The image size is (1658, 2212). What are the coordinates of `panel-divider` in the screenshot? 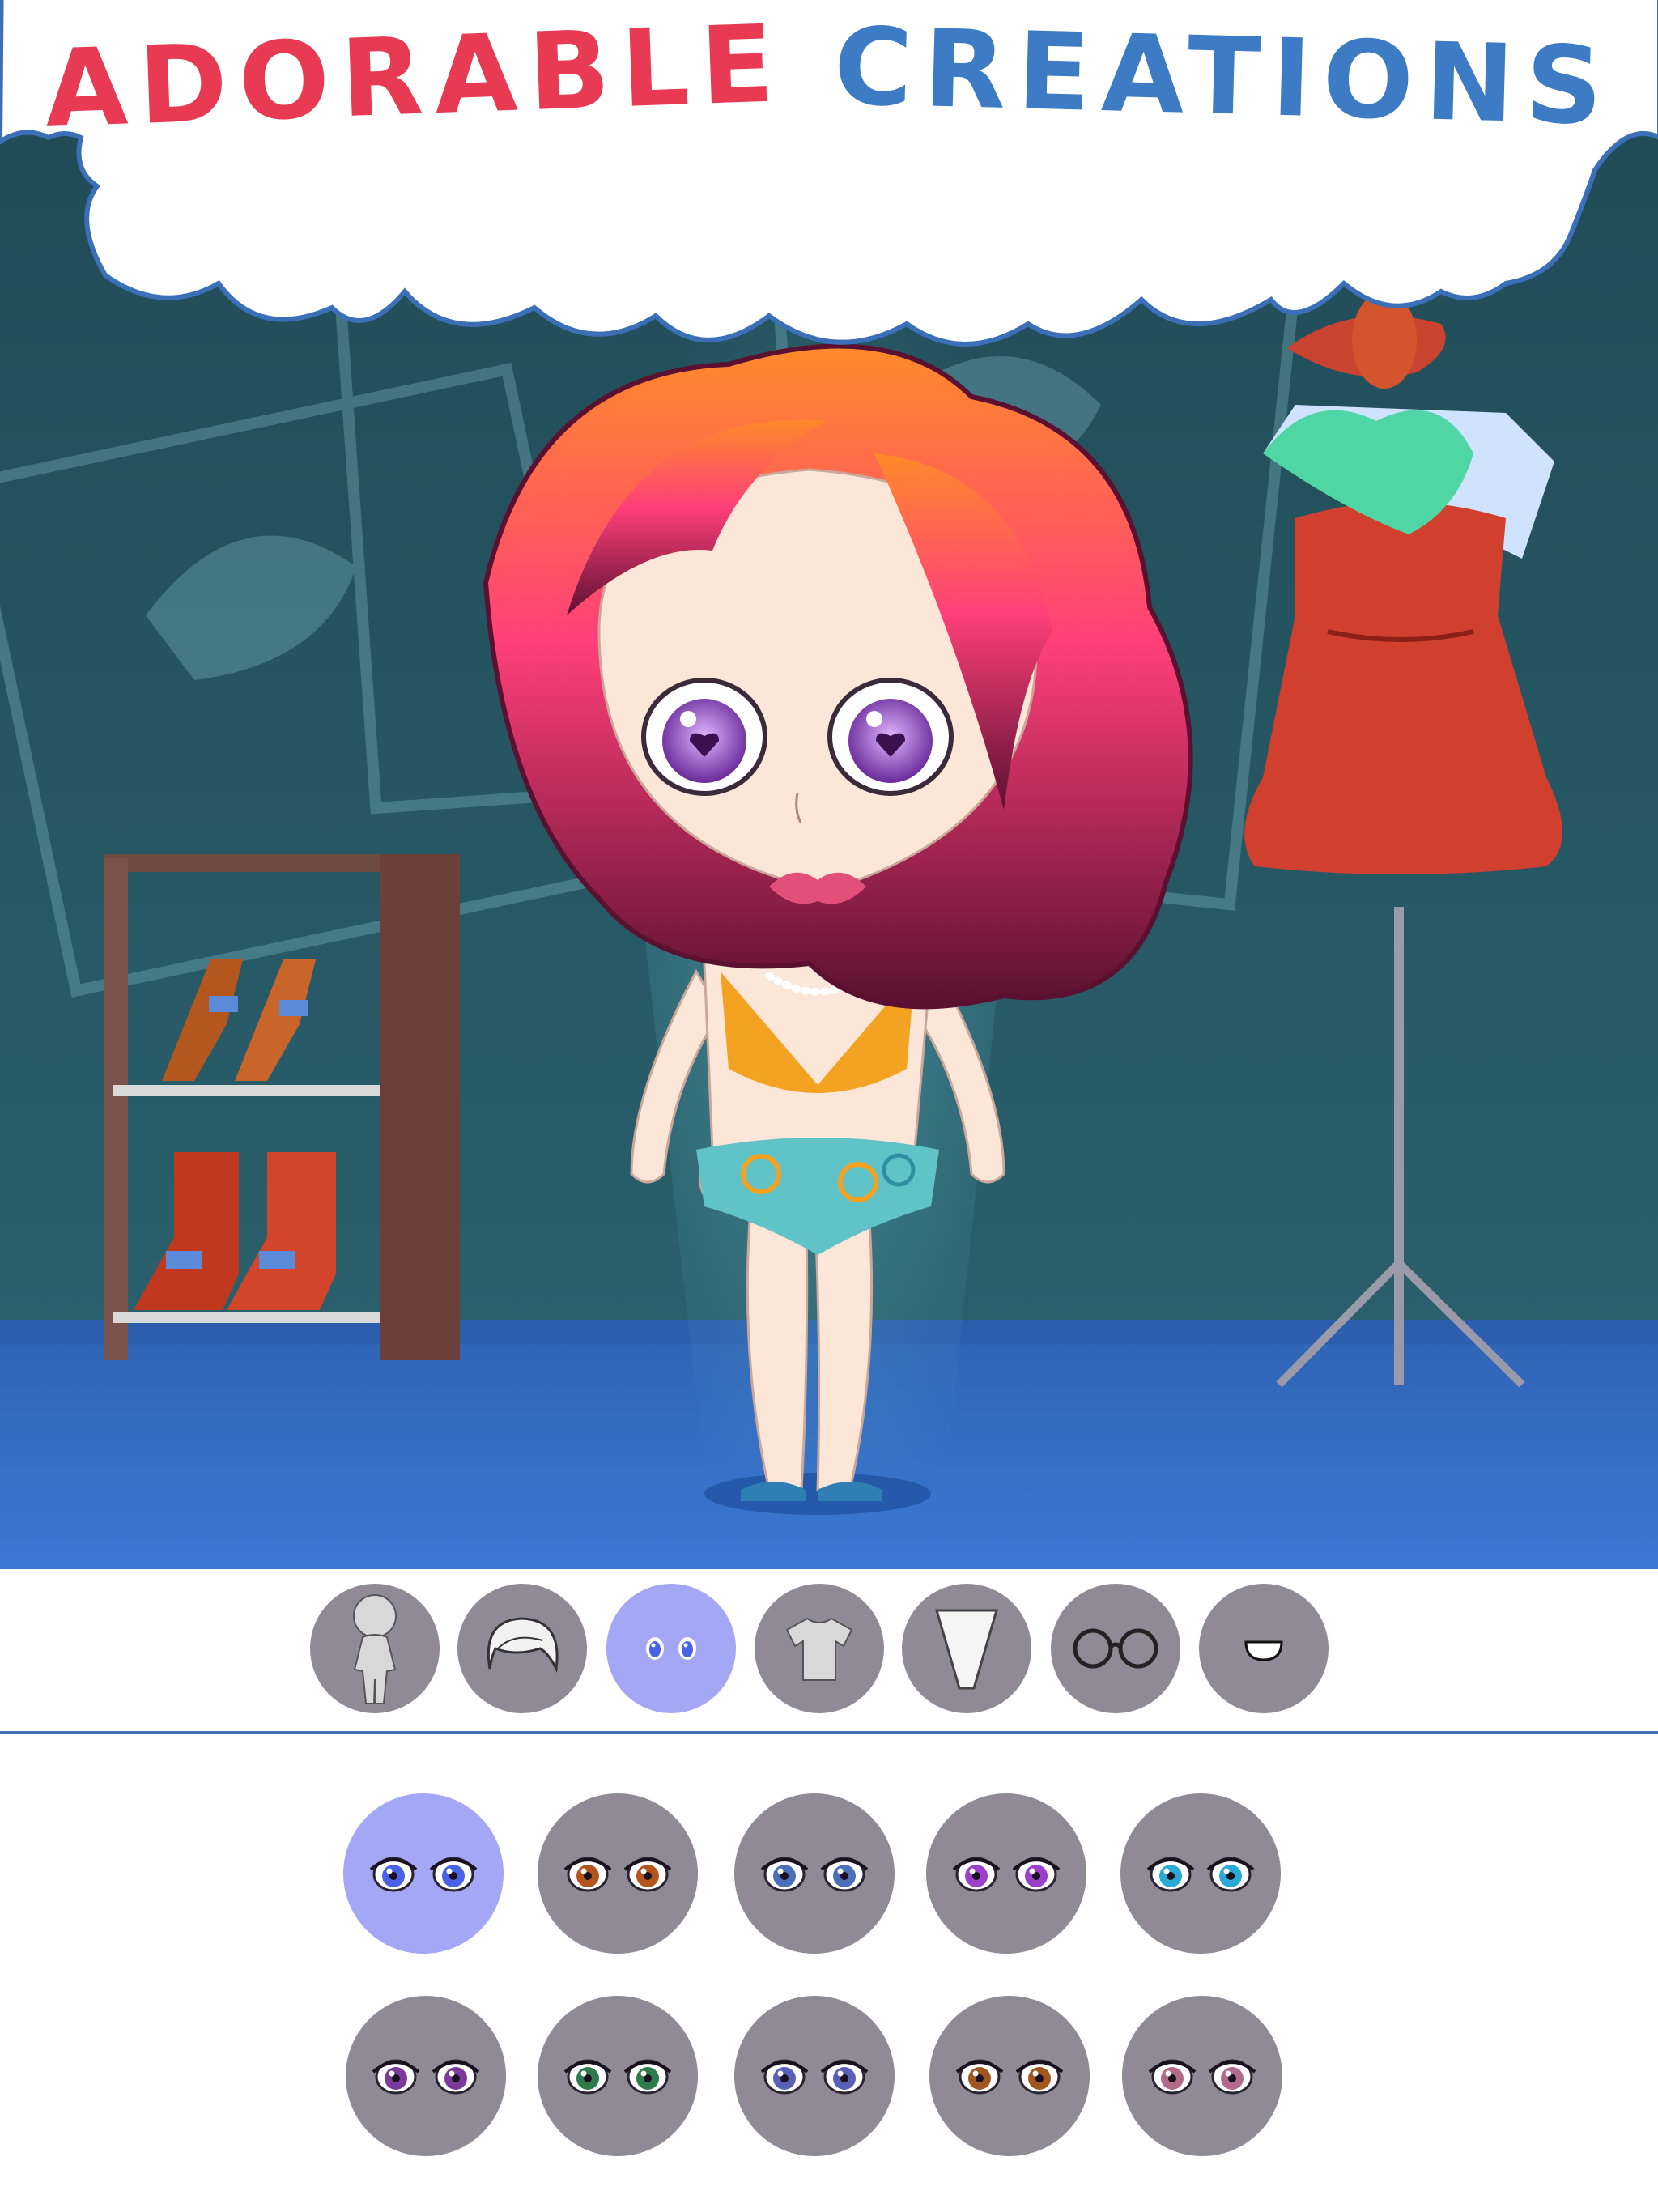 It's located at (829, 1732).